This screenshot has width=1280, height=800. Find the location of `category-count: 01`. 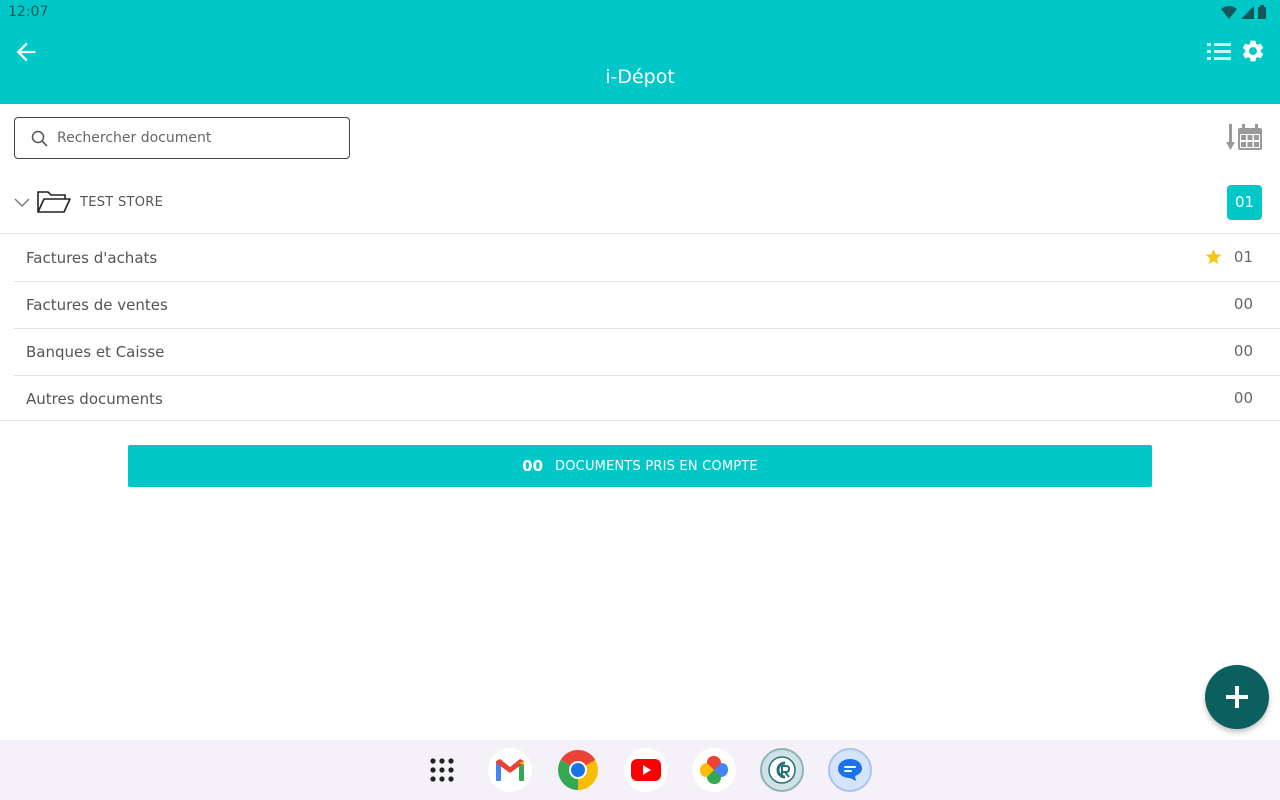

category-count: 01 is located at coordinates (1243, 257).